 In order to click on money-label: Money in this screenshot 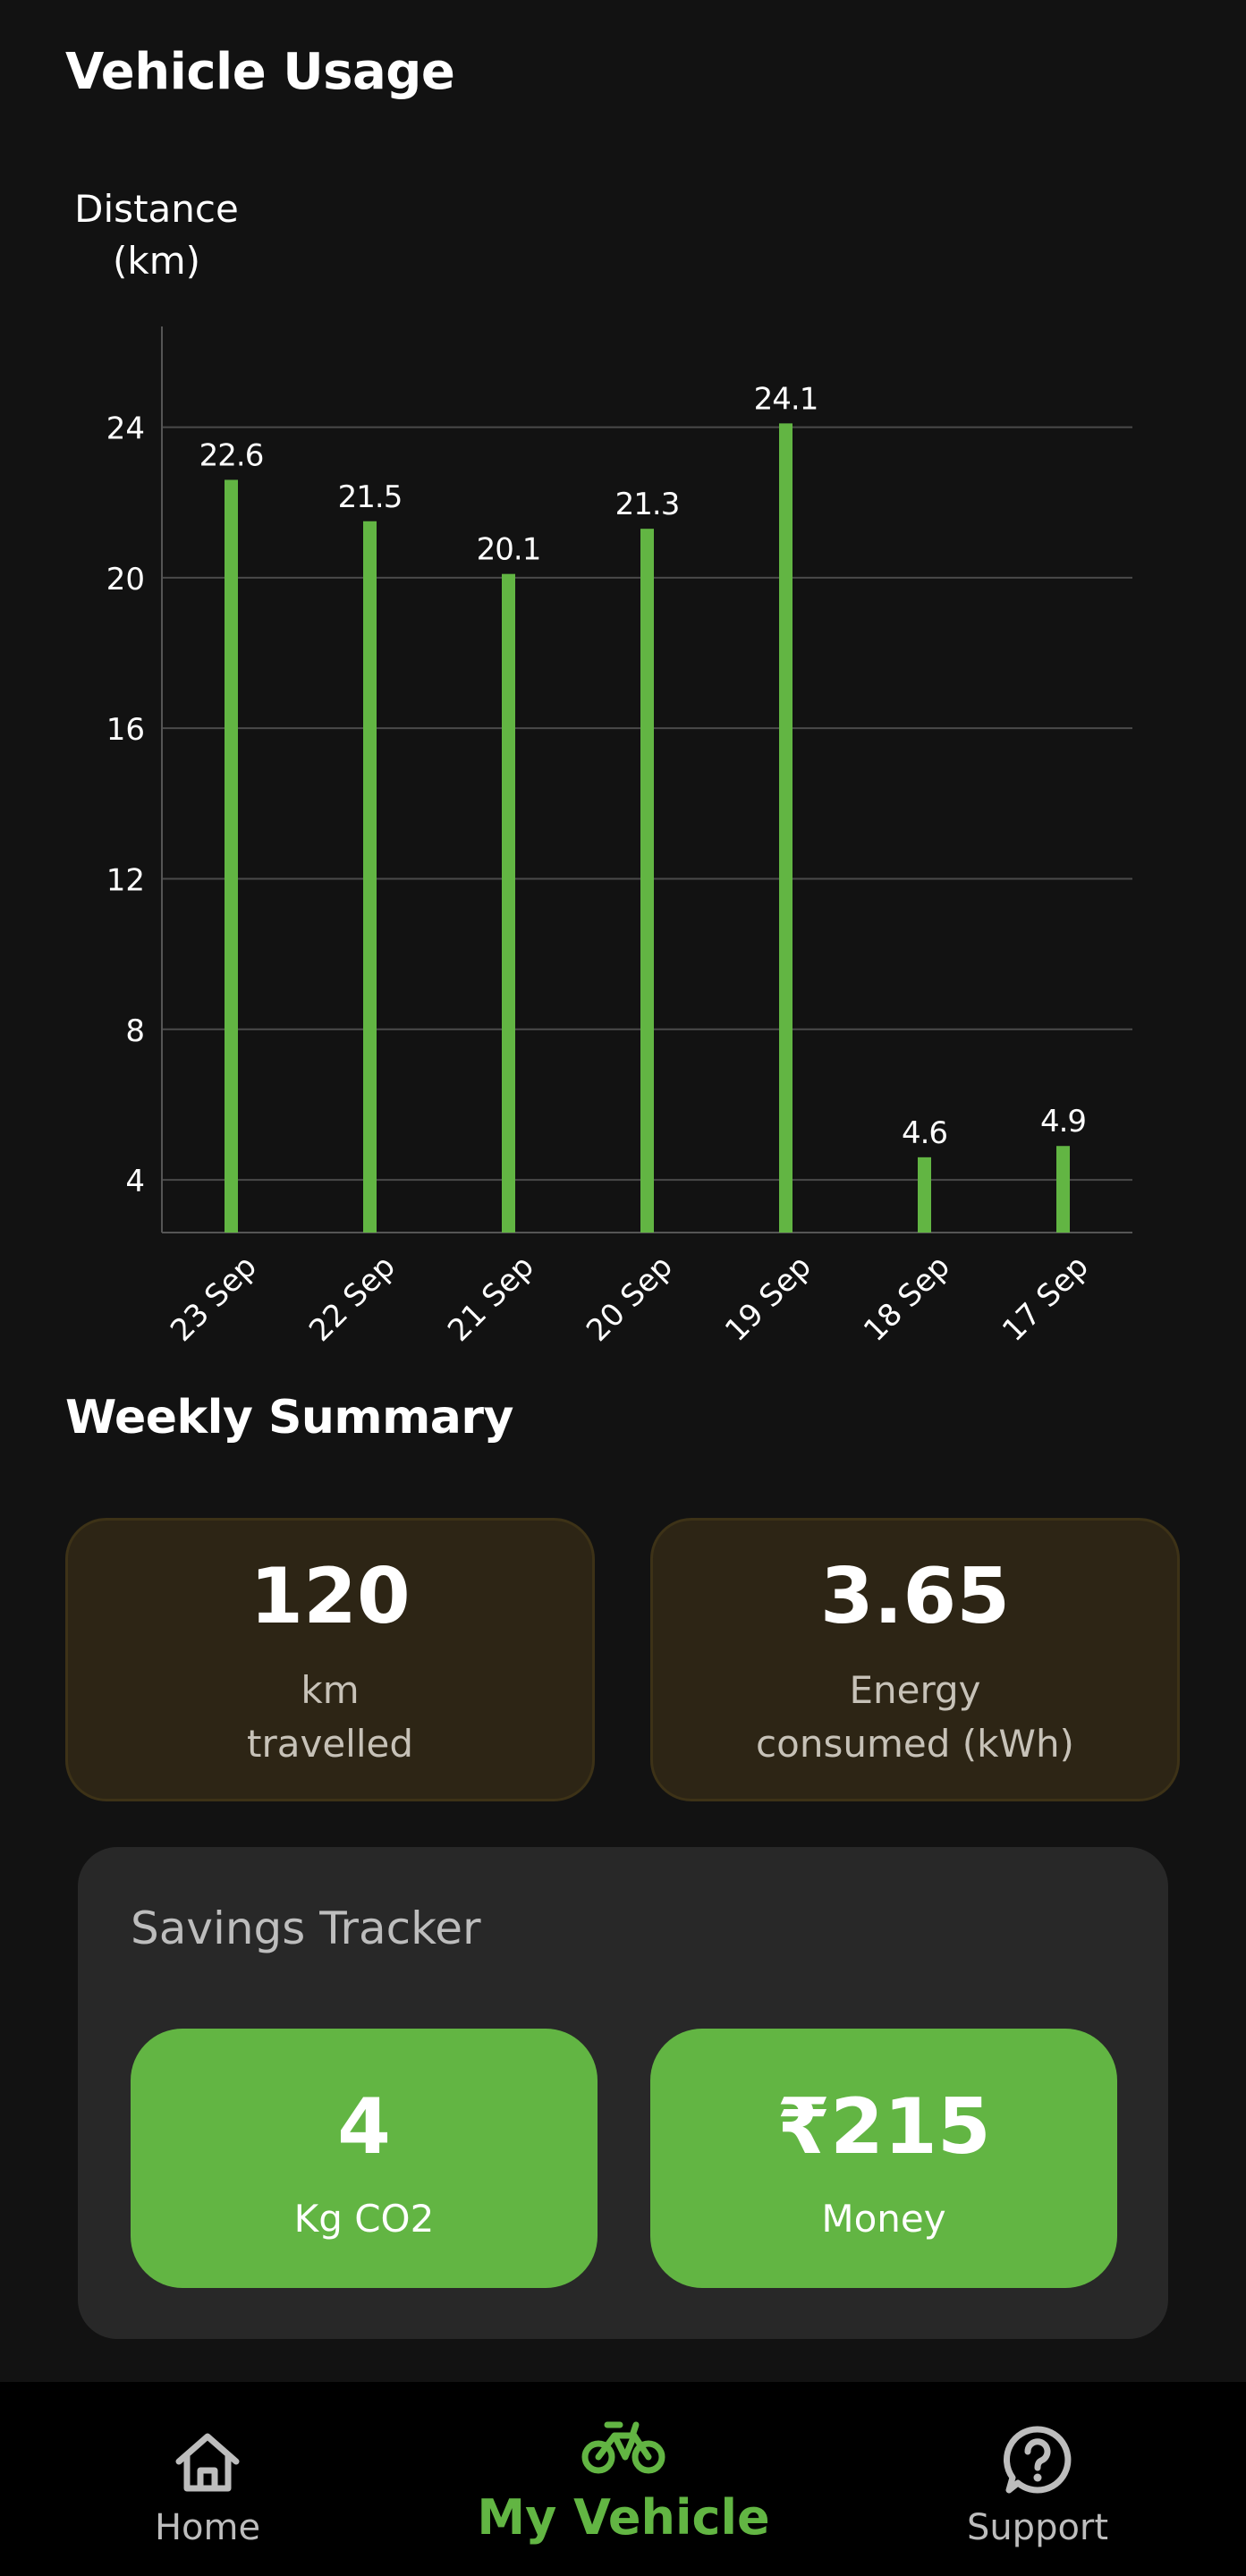, I will do `click(883, 2219)`.